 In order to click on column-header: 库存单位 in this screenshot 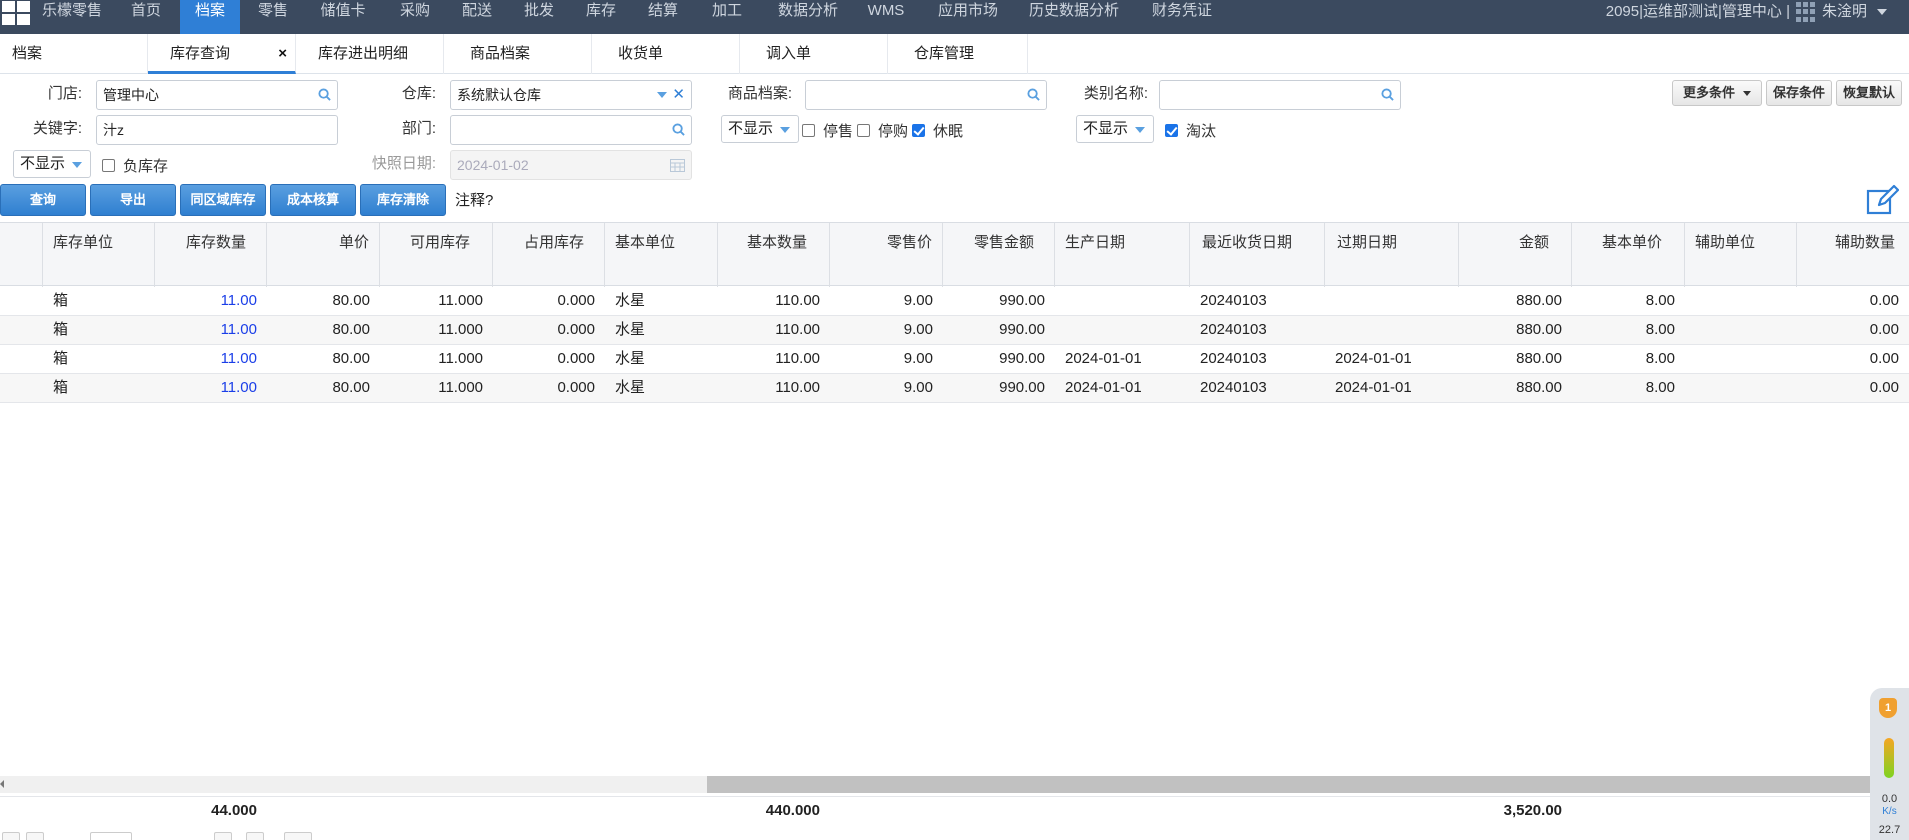, I will do `click(99, 255)`.